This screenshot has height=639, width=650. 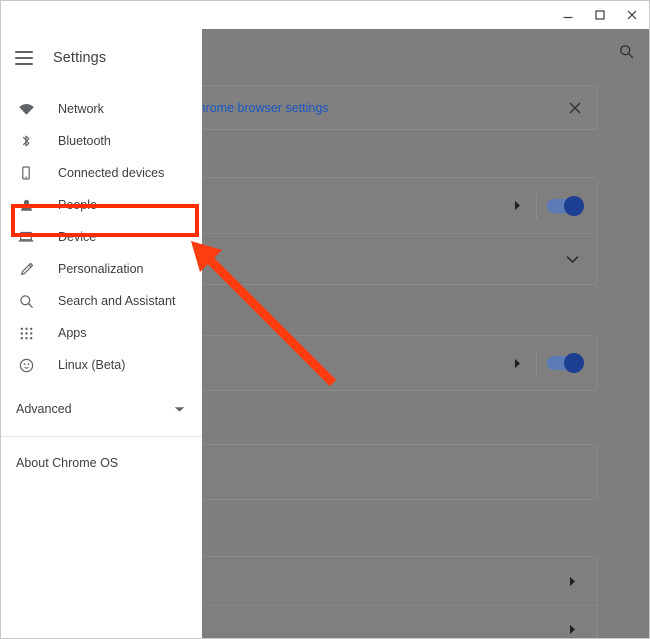 I want to click on magnifier-icon, so click(x=26, y=301).